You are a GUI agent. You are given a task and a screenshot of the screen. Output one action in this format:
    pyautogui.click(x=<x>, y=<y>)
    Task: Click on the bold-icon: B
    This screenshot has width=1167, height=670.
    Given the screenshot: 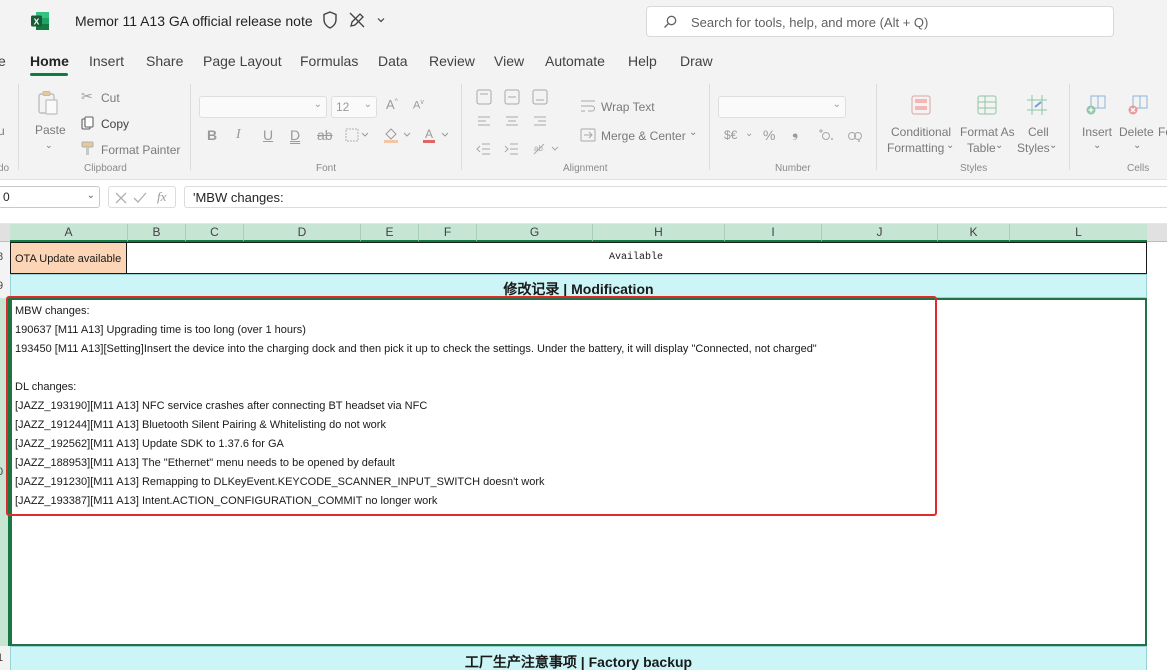 What is the action you would take?
    pyautogui.click(x=212, y=135)
    